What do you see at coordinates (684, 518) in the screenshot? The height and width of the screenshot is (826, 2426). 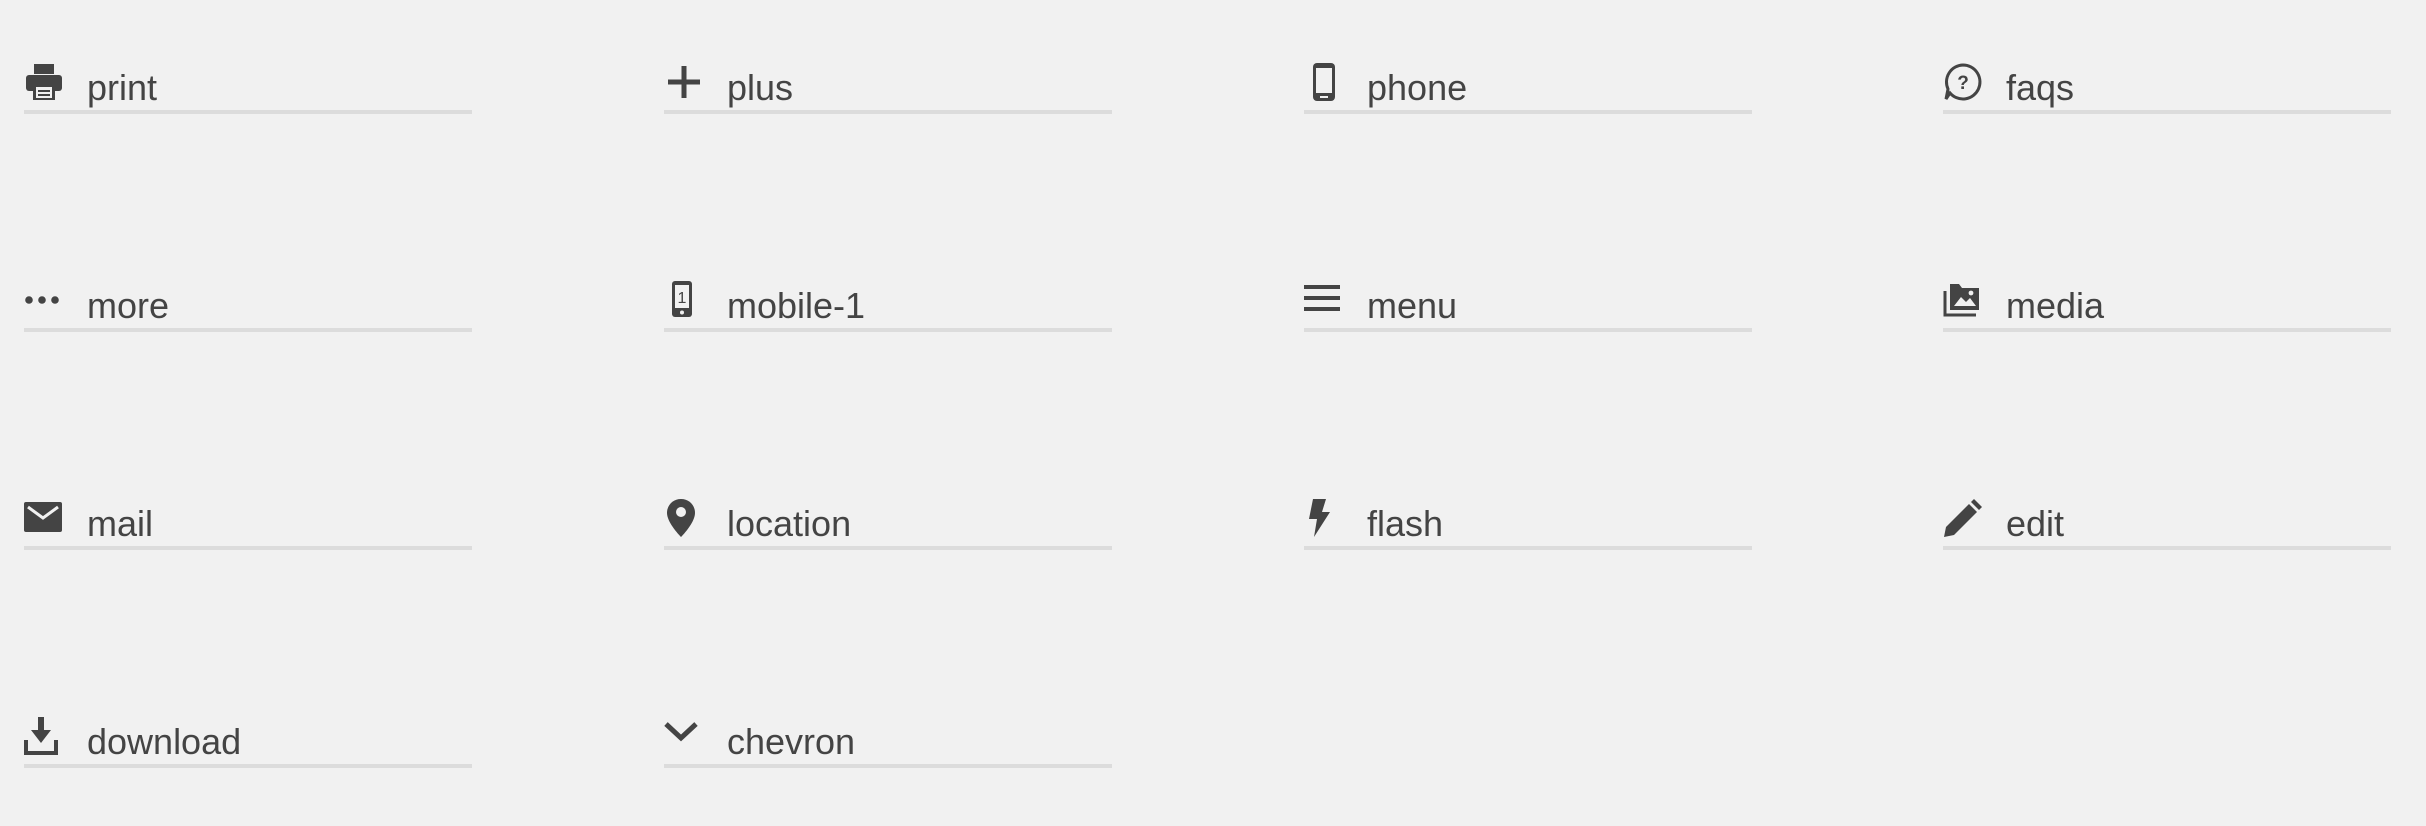 I see `location-icon` at bounding box center [684, 518].